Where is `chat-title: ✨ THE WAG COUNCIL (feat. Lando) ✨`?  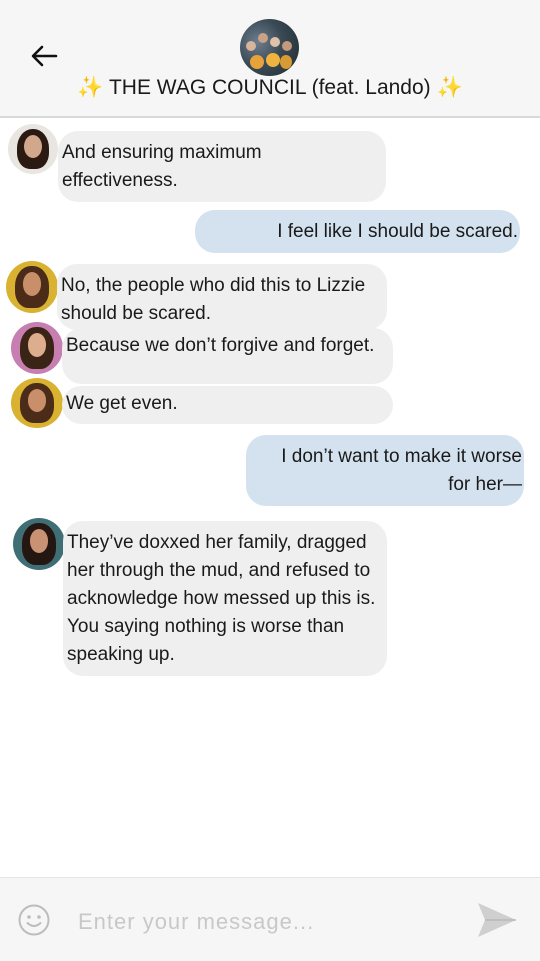
chat-title: ✨ THE WAG COUNCIL (feat. Lando) ✨ is located at coordinates (270, 88).